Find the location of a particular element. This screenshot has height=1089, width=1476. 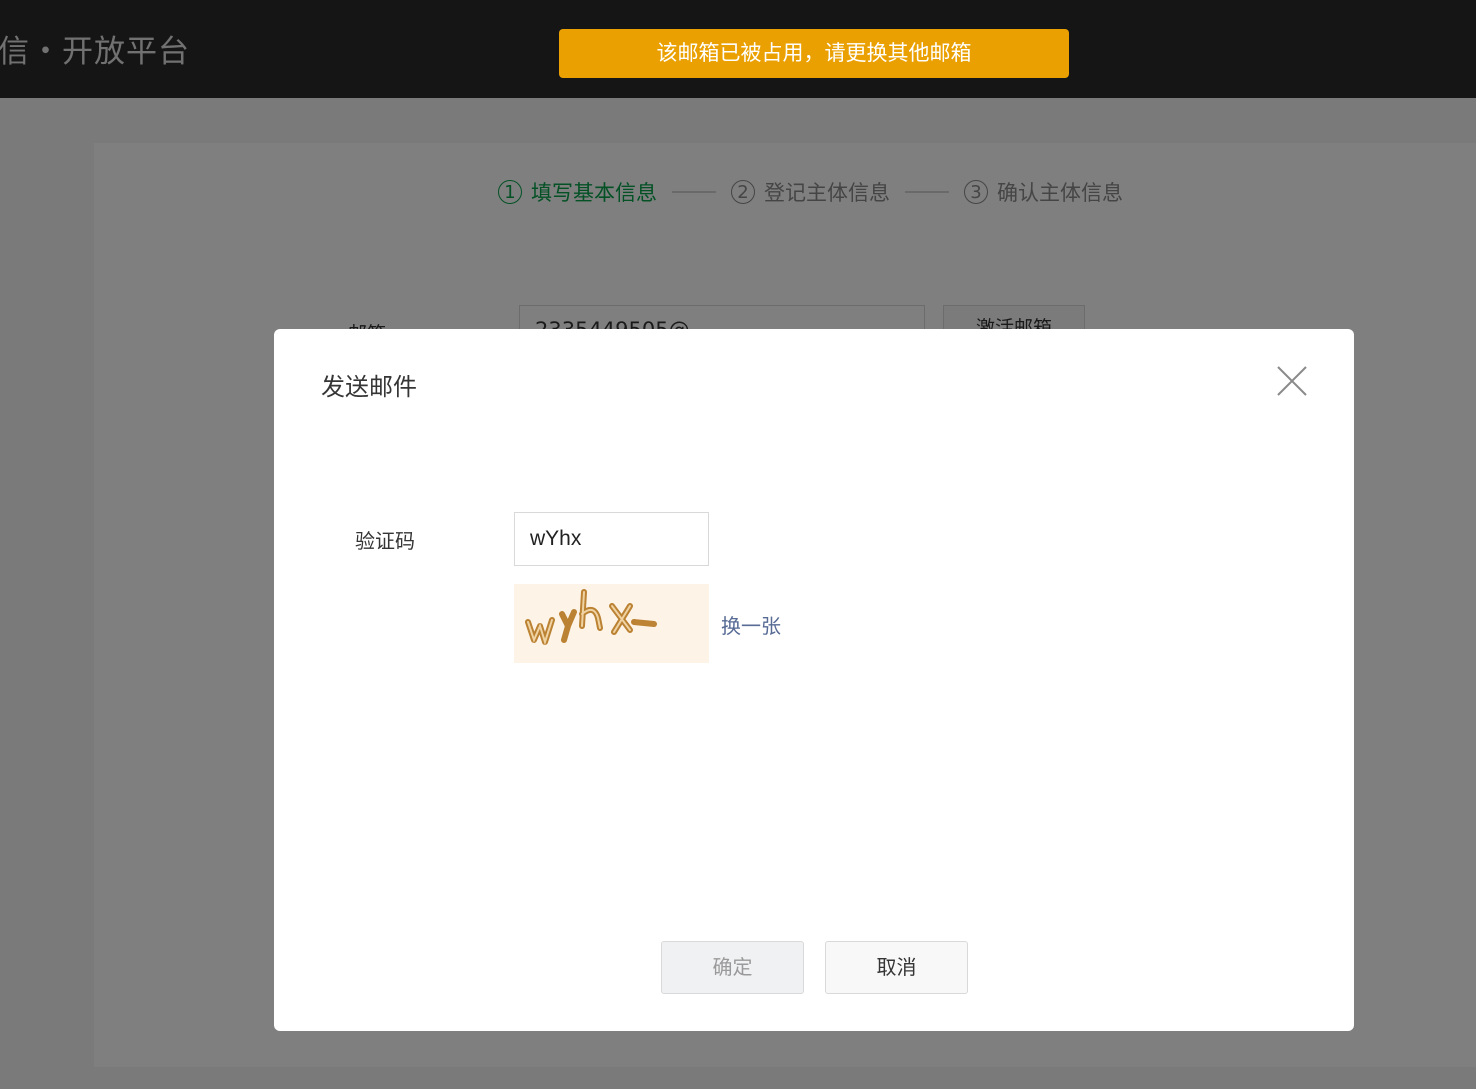

close-icon is located at coordinates (1292, 381).